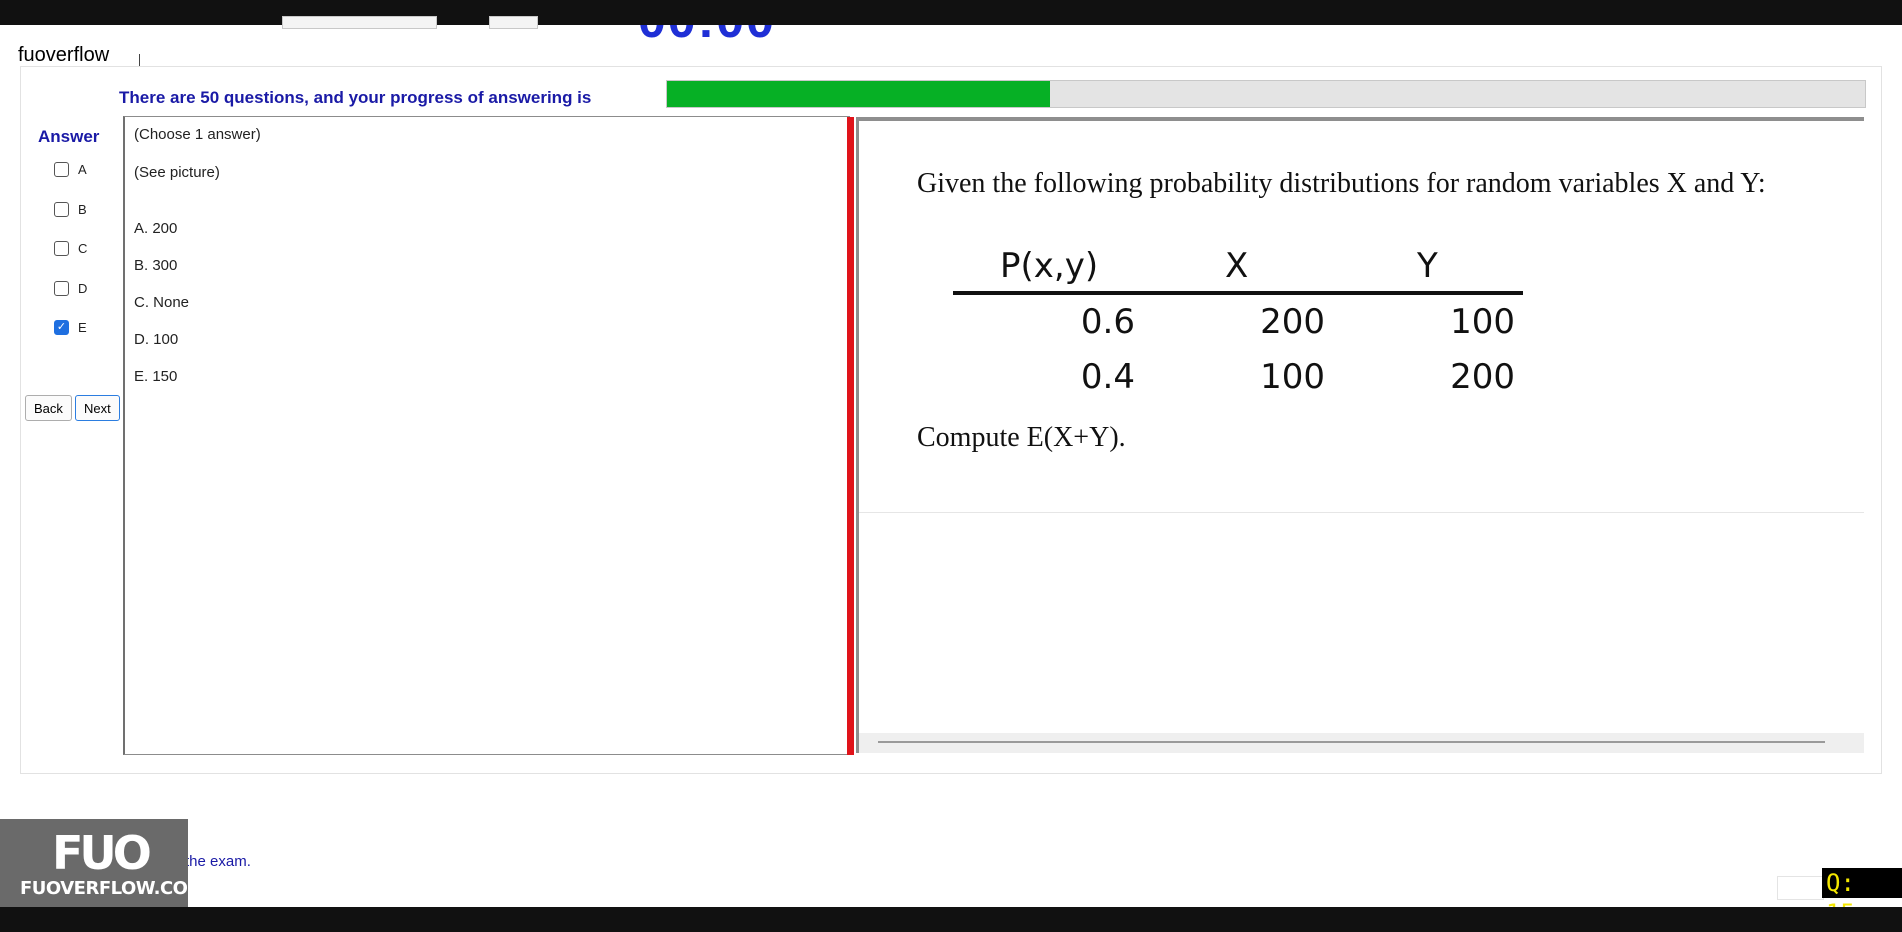  I want to click on logo-text: FUOVERFLOW.COM, so click(112, 888).